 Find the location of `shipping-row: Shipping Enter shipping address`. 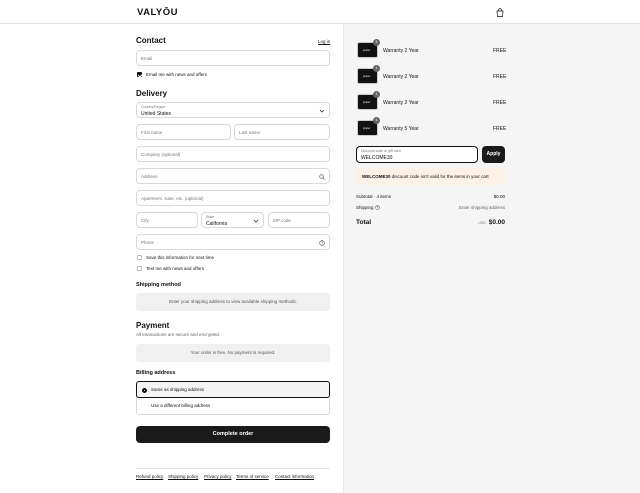

shipping-row: Shipping Enter shipping address is located at coordinates (430, 207).